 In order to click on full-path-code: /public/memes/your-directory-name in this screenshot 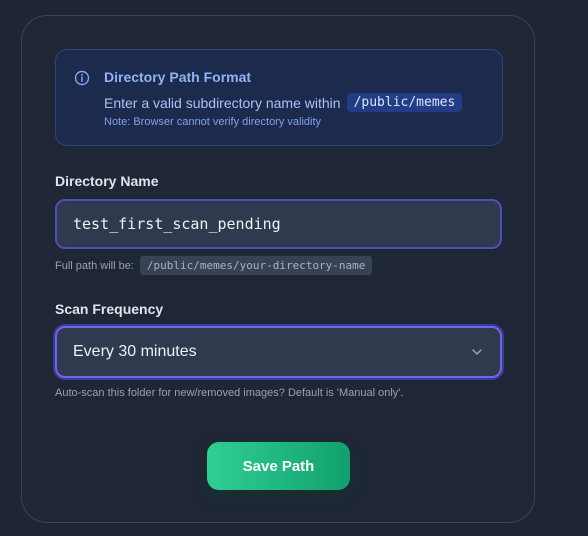, I will do `click(256, 265)`.